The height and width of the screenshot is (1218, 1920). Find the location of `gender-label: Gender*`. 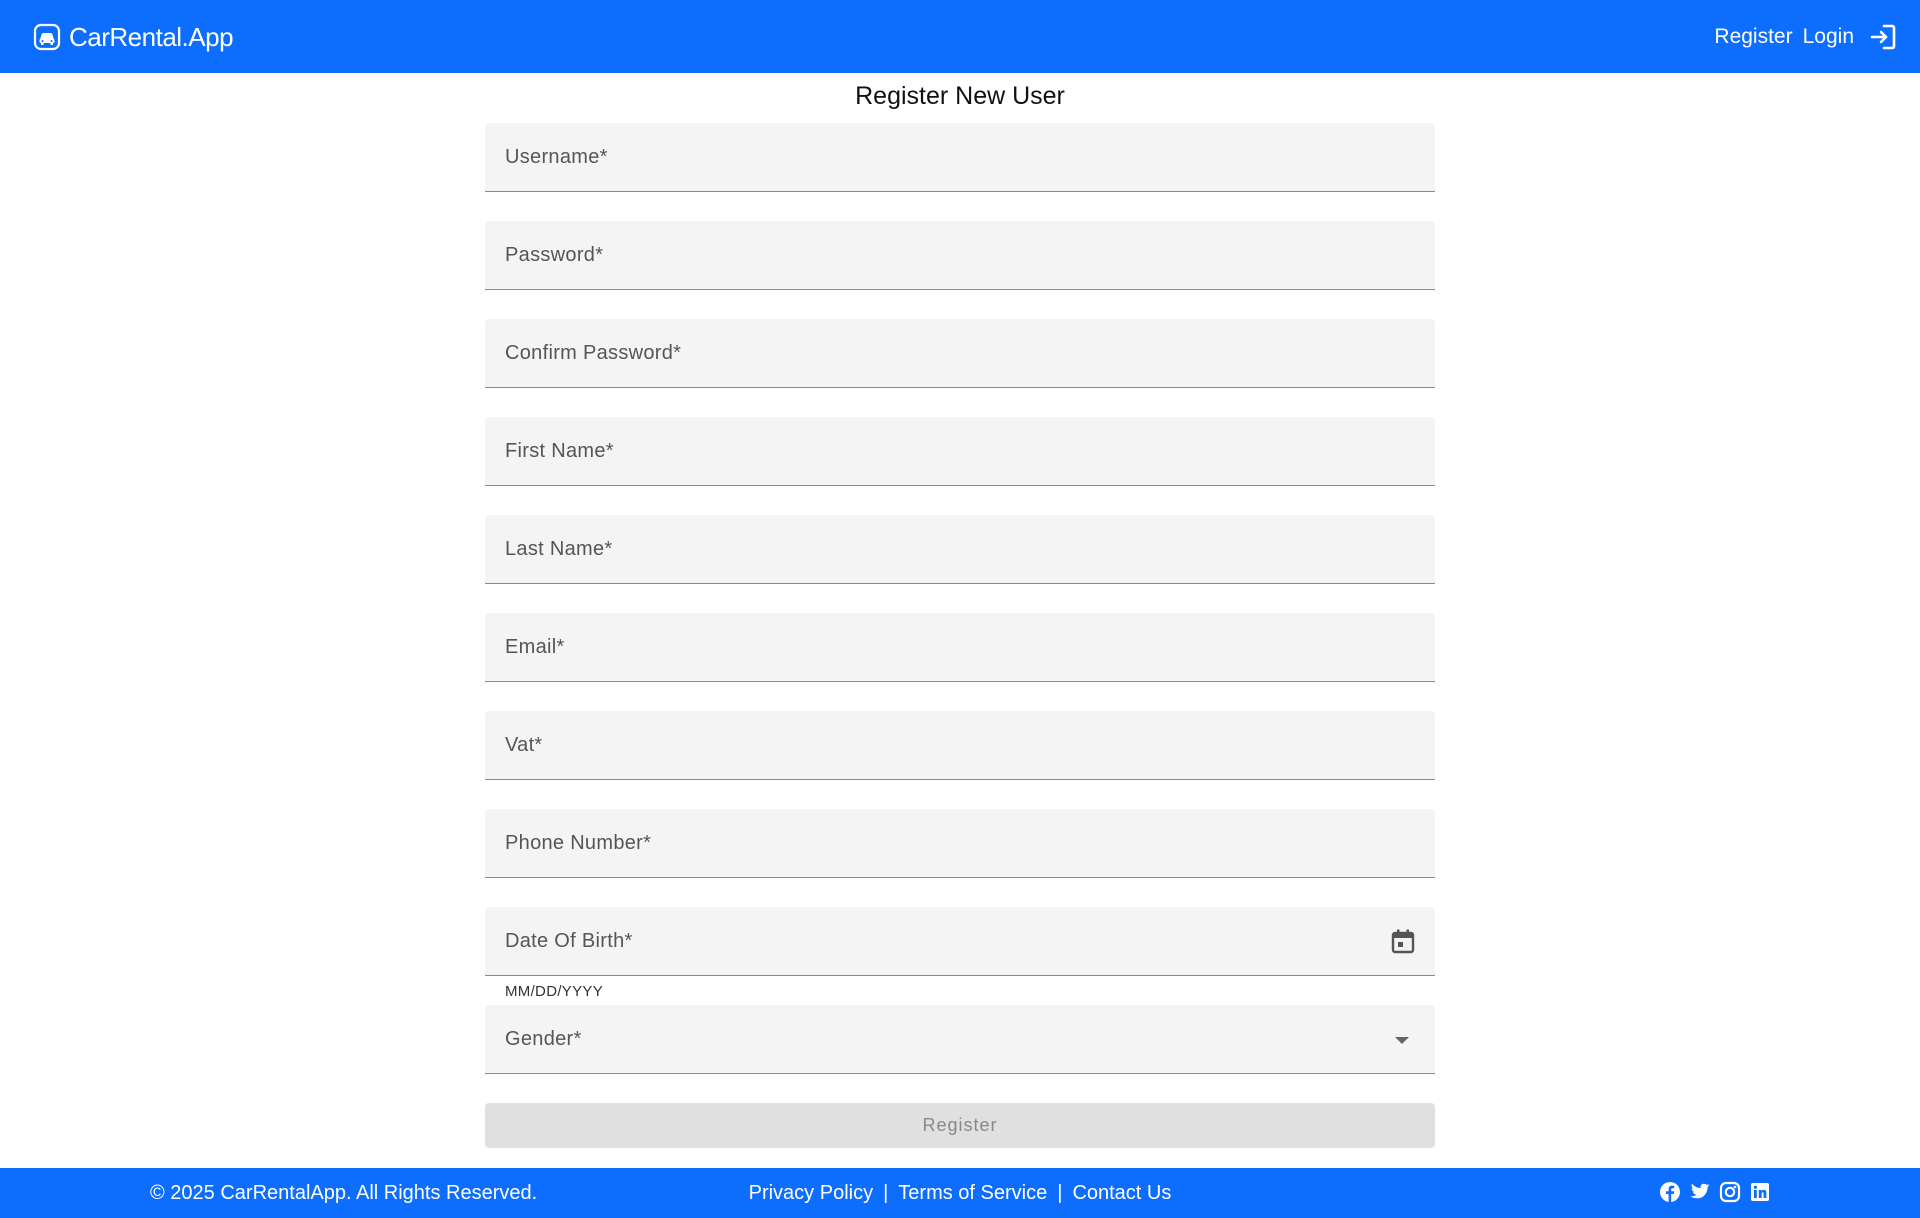

gender-label: Gender* is located at coordinates (543, 1039).